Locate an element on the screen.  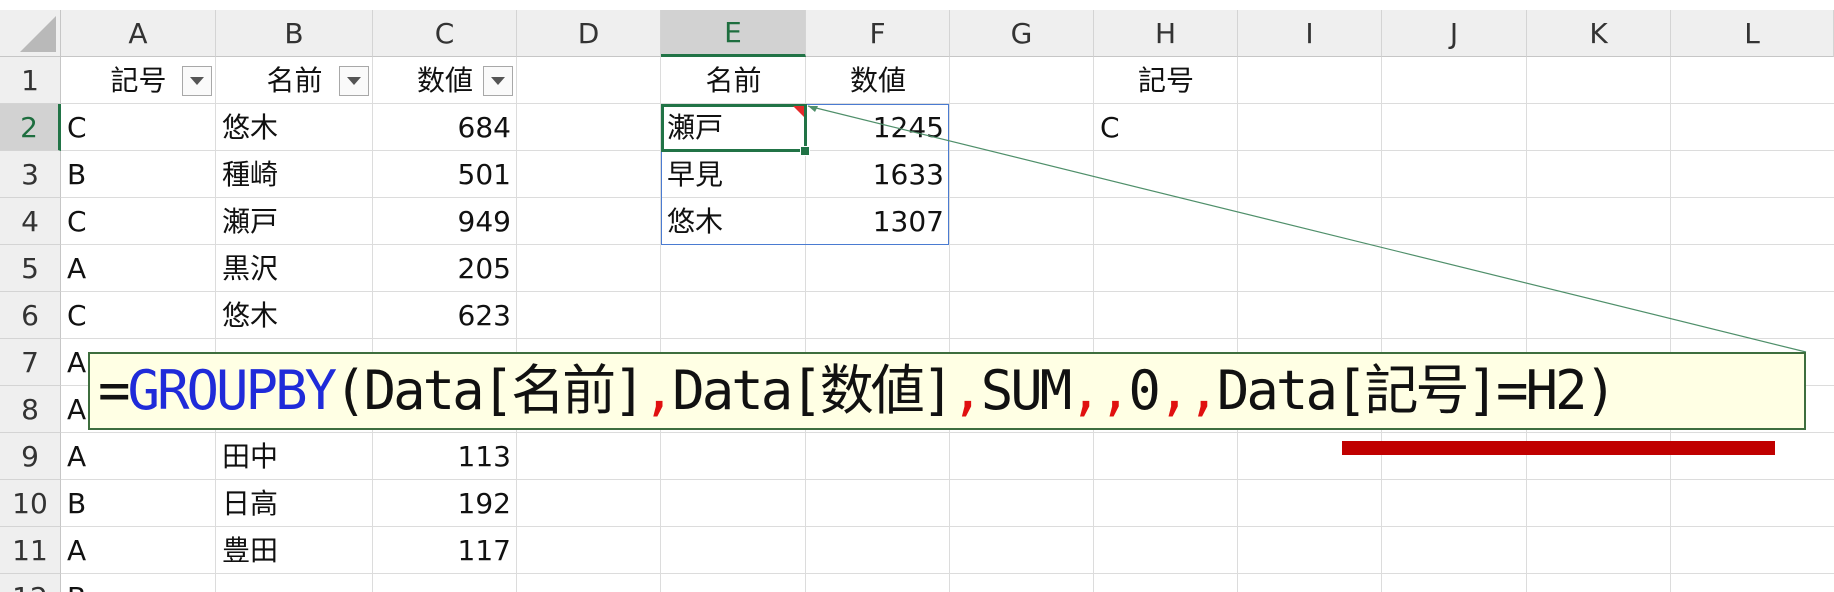
formula-token: (Data[名前] is located at coordinates (490, 390).